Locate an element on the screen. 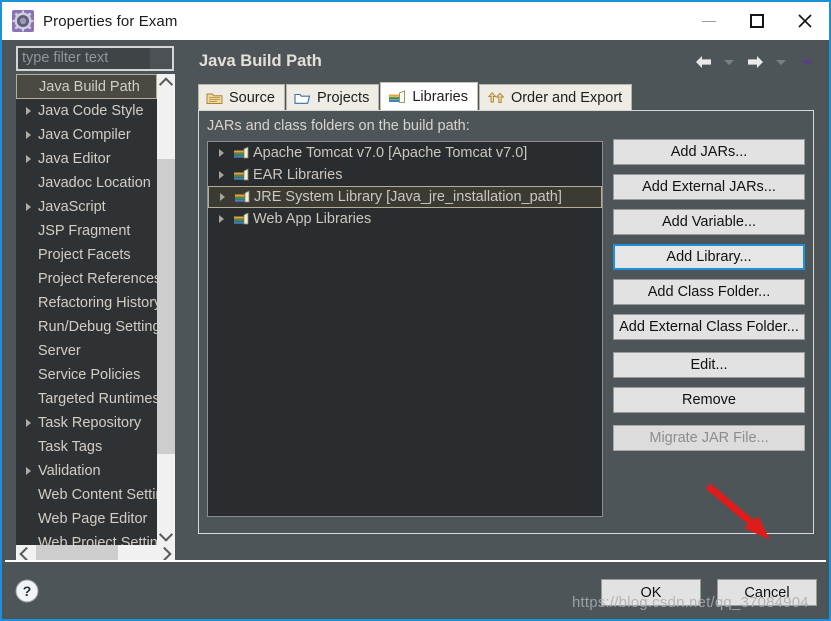  filter-placeholder: type filter text is located at coordinates (65, 58).